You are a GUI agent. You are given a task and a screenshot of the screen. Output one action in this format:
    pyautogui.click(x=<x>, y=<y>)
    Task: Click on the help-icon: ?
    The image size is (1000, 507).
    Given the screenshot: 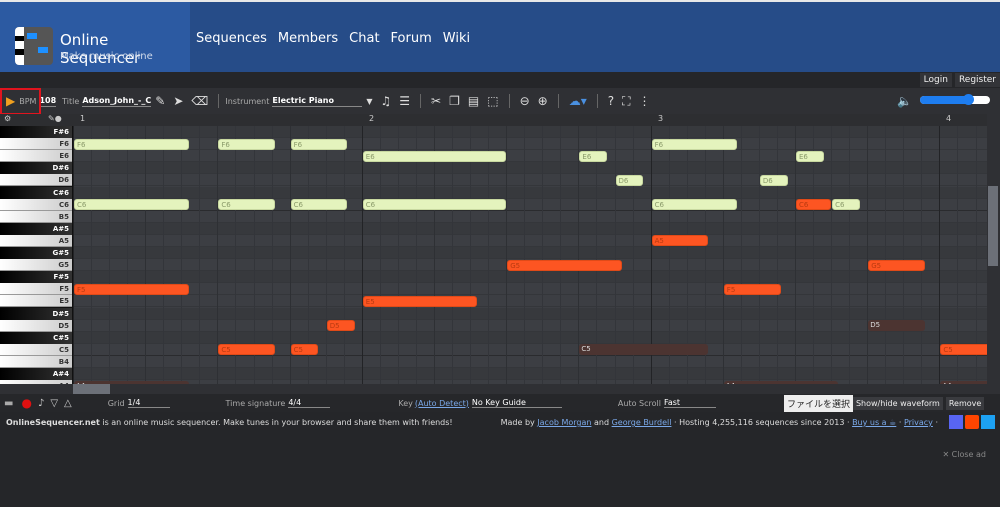 What is the action you would take?
    pyautogui.click(x=611, y=101)
    